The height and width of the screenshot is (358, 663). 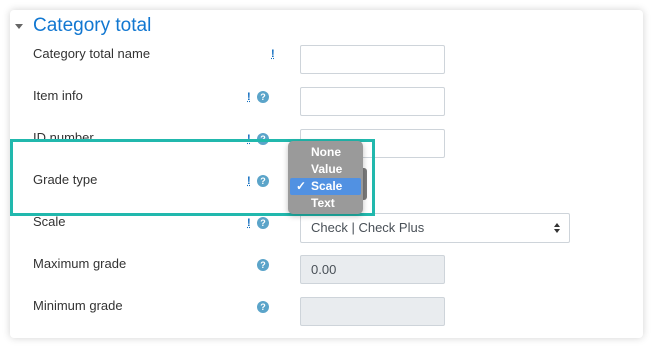 I want to click on section-title: Category total, so click(x=92, y=25).